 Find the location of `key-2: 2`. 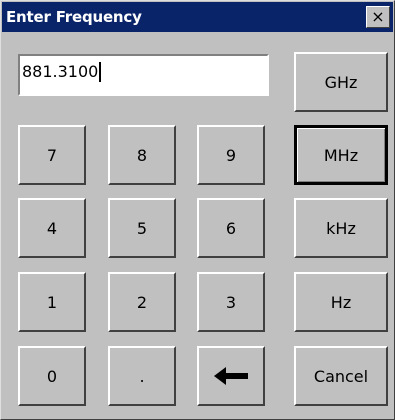

key-2: 2 is located at coordinates (142, 302).